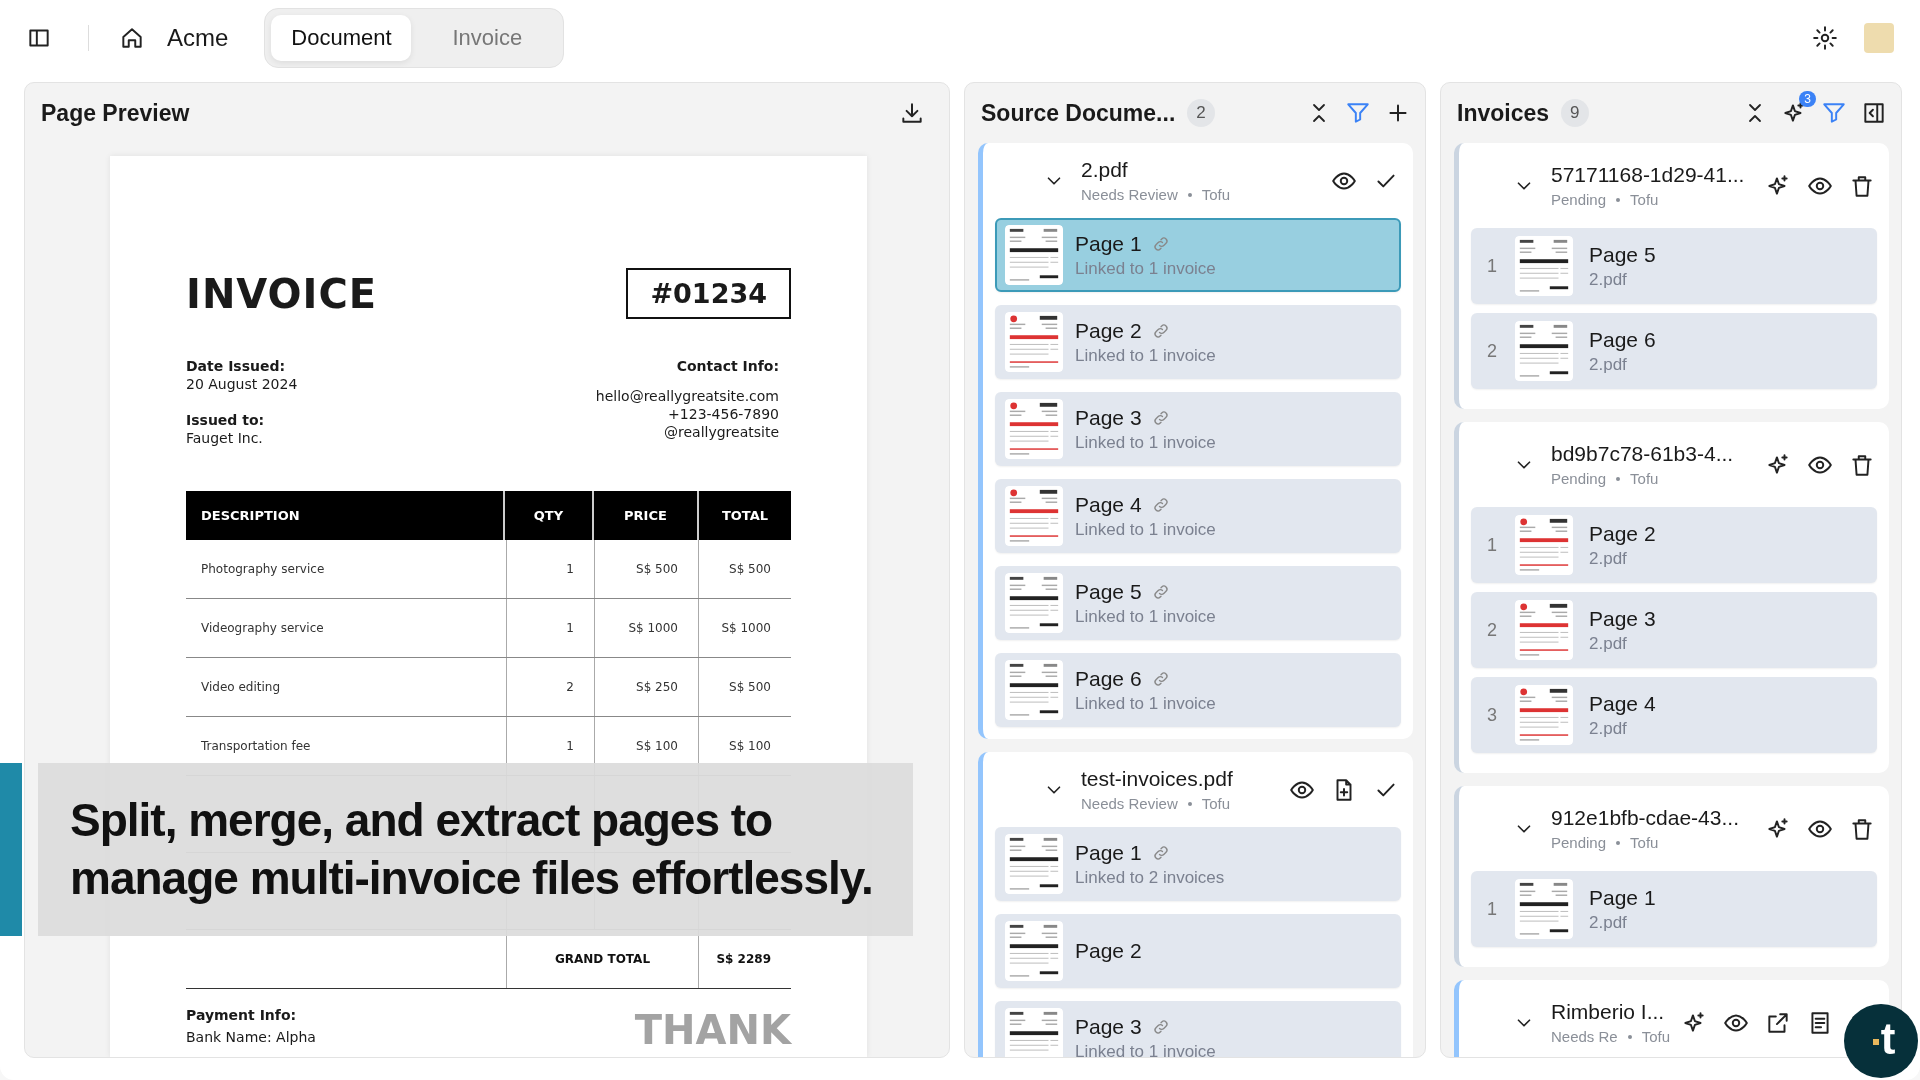 Image resolution: width=1920 pixels, height=1080 pixels. Describe the element at coordinates (1108, 504) in the screenshot. I see `page-title: Page 4` at that location.